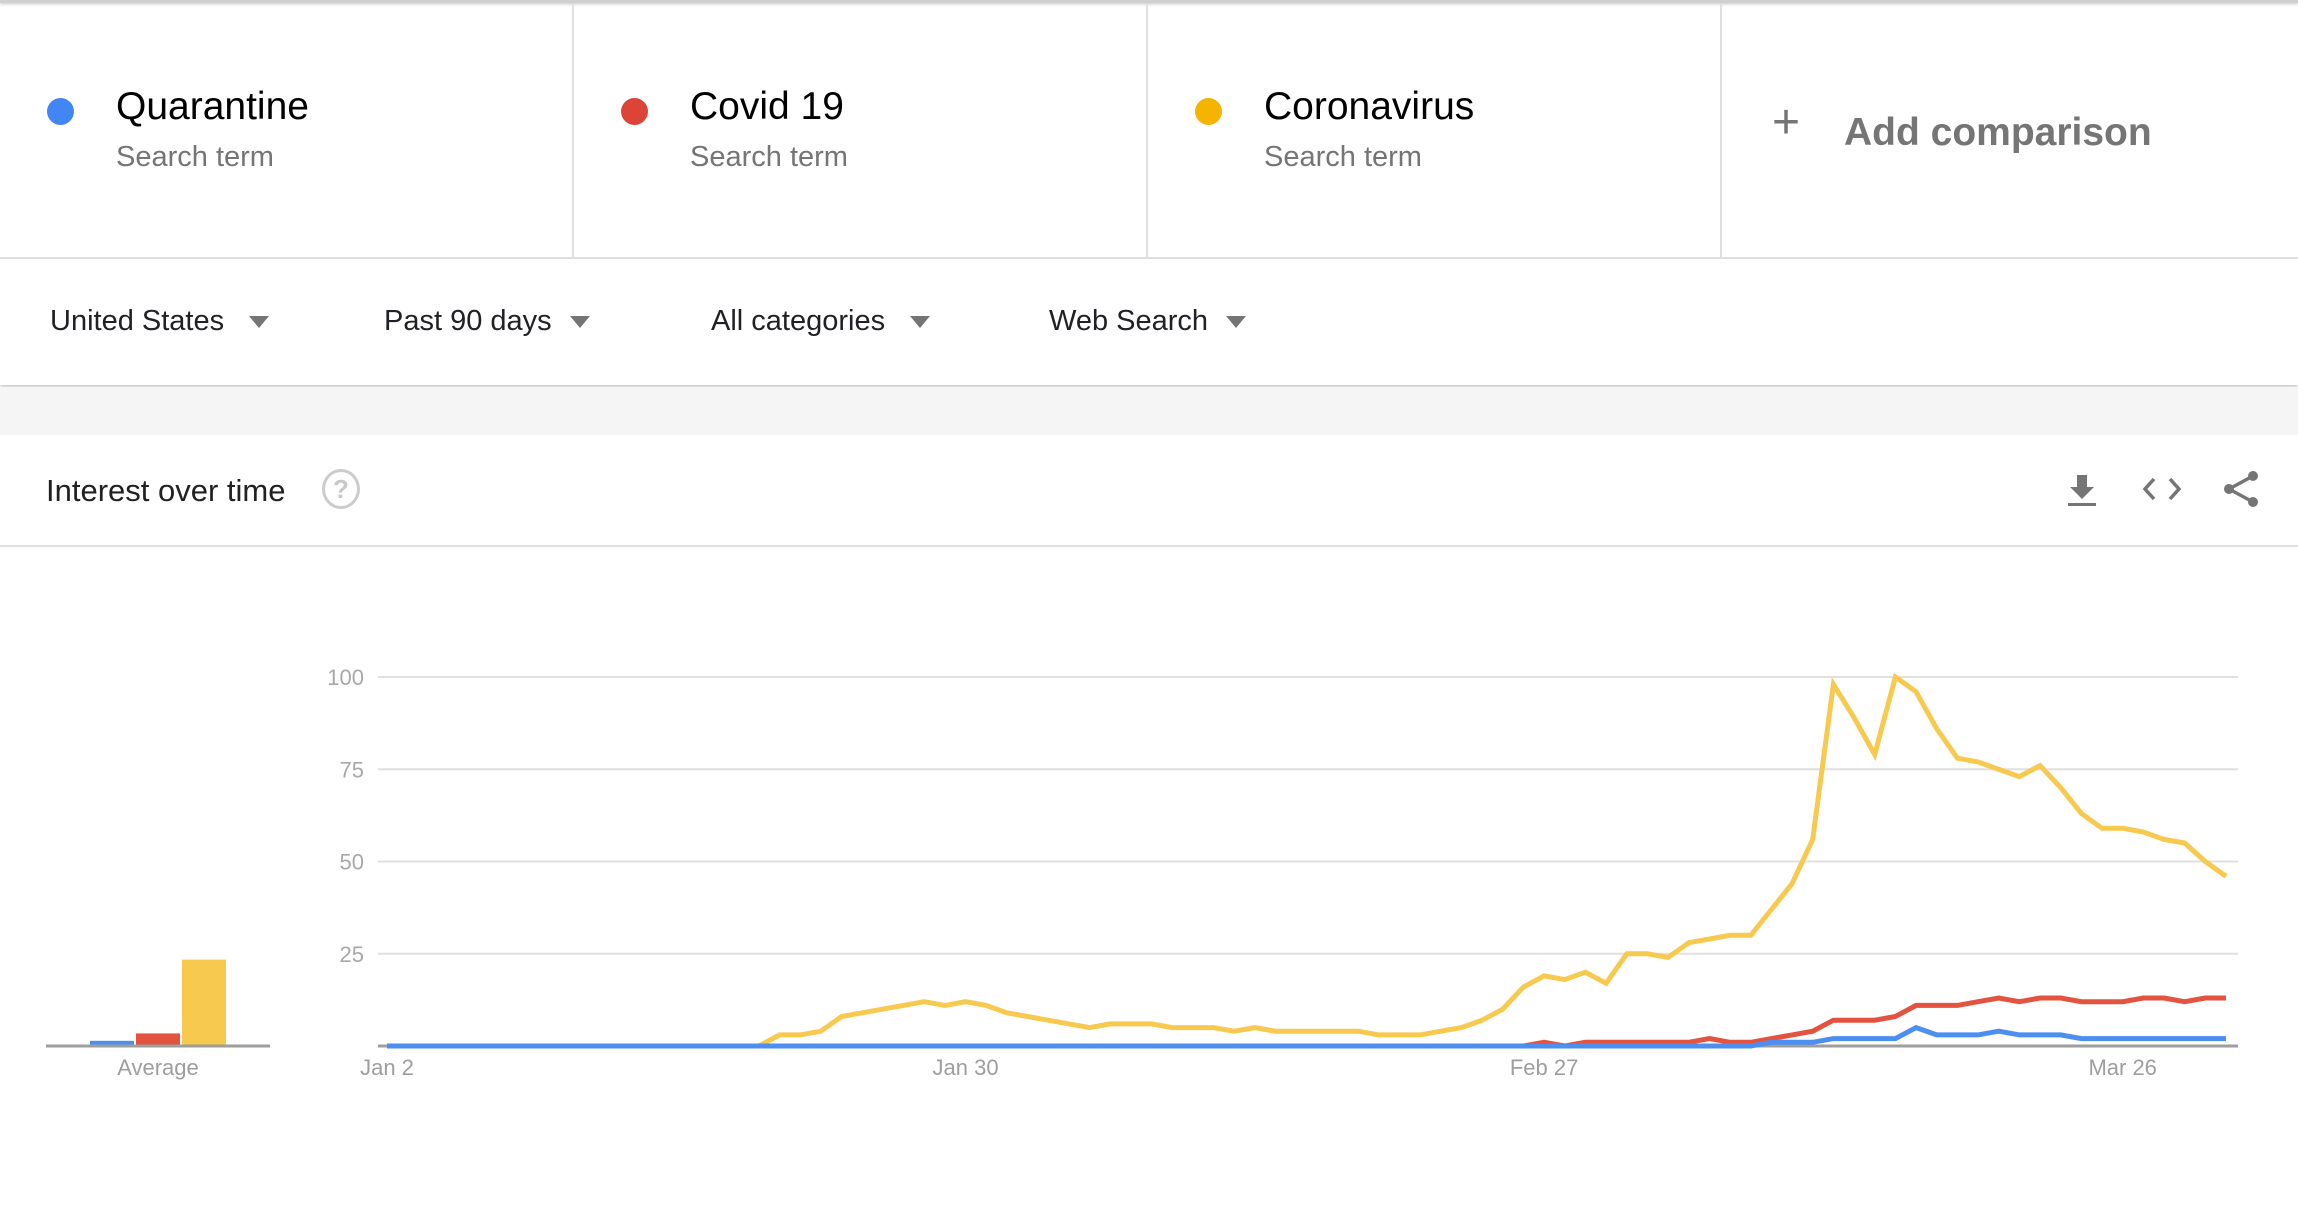  What do you see at coordinates (345, 816) in the screenshot?
I see `y-axis-ticks: 25 50 75 100` at bounding box center [345, 816].